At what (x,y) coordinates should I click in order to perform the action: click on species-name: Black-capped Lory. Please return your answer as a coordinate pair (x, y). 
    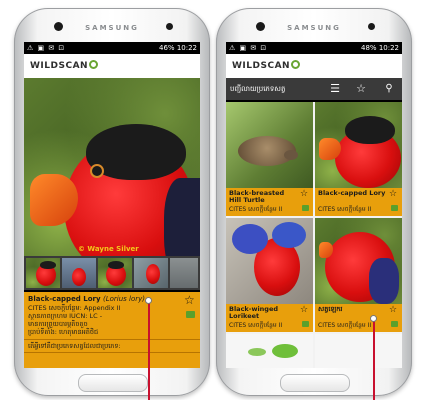
    Looking at the image, I should click on (352, 193).